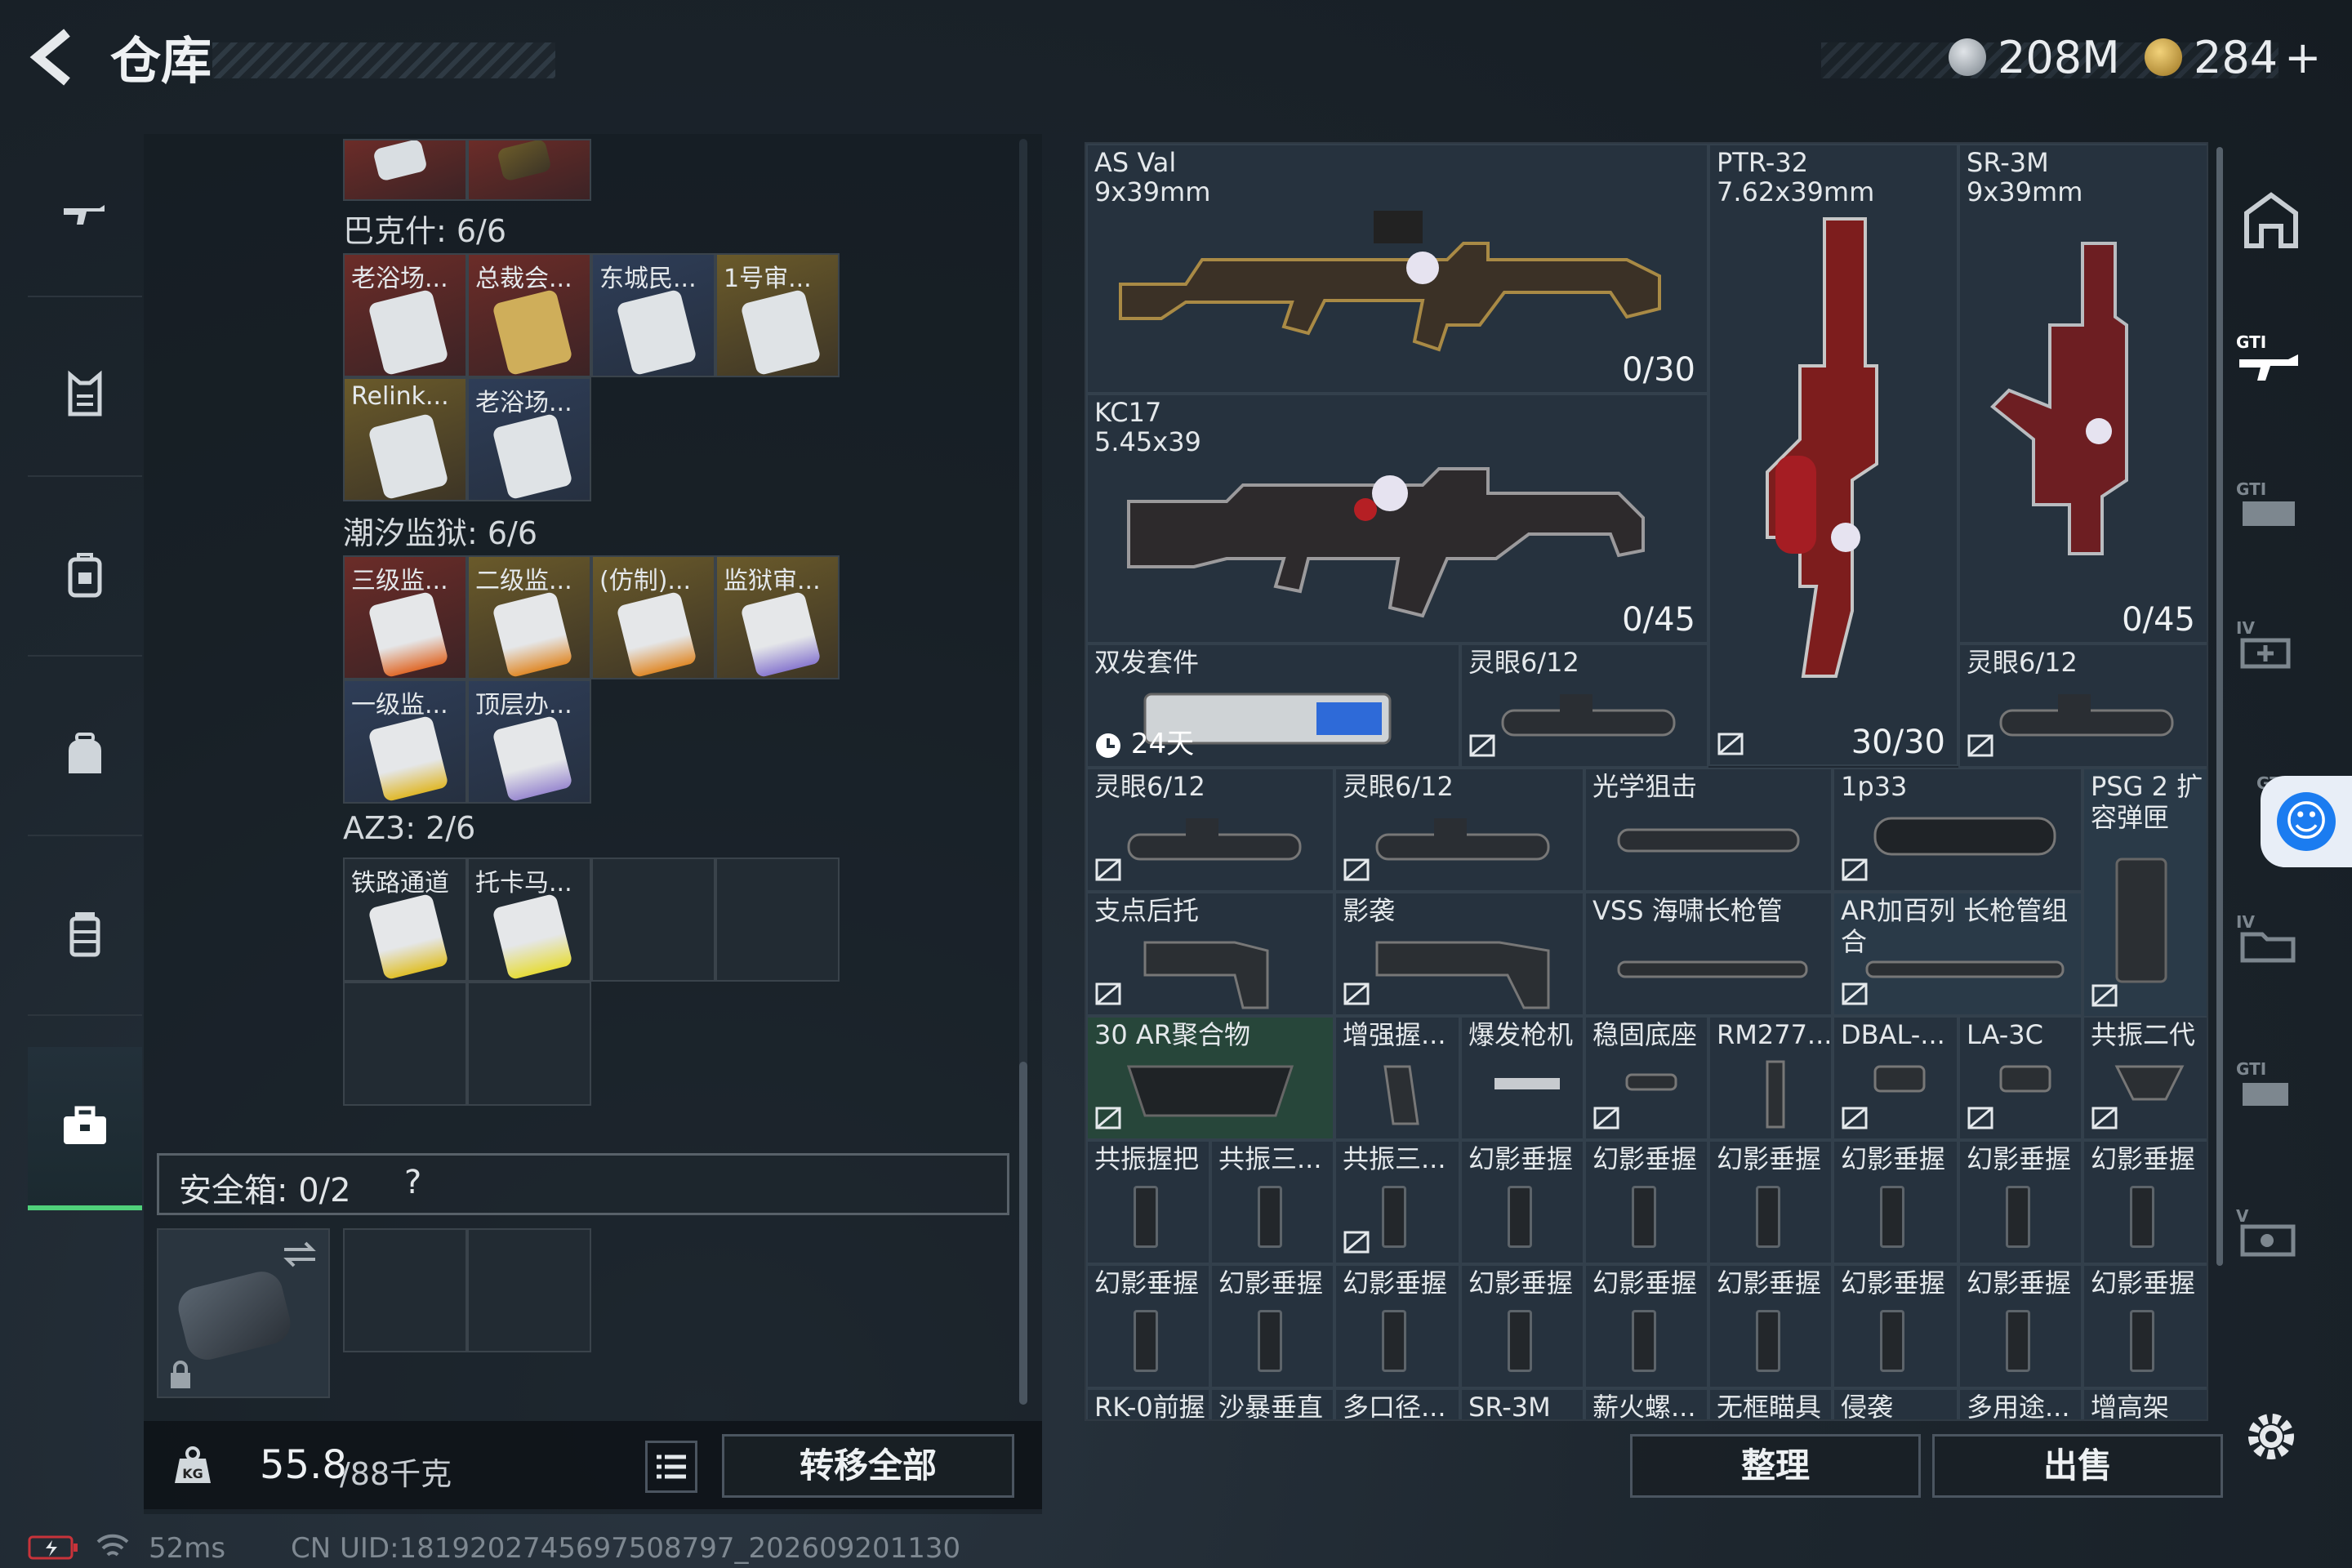 This screenshot has width=2352, height=1568. I want to click on attachment-magazine: 30 AR聚合物, so click(1210, 1078).